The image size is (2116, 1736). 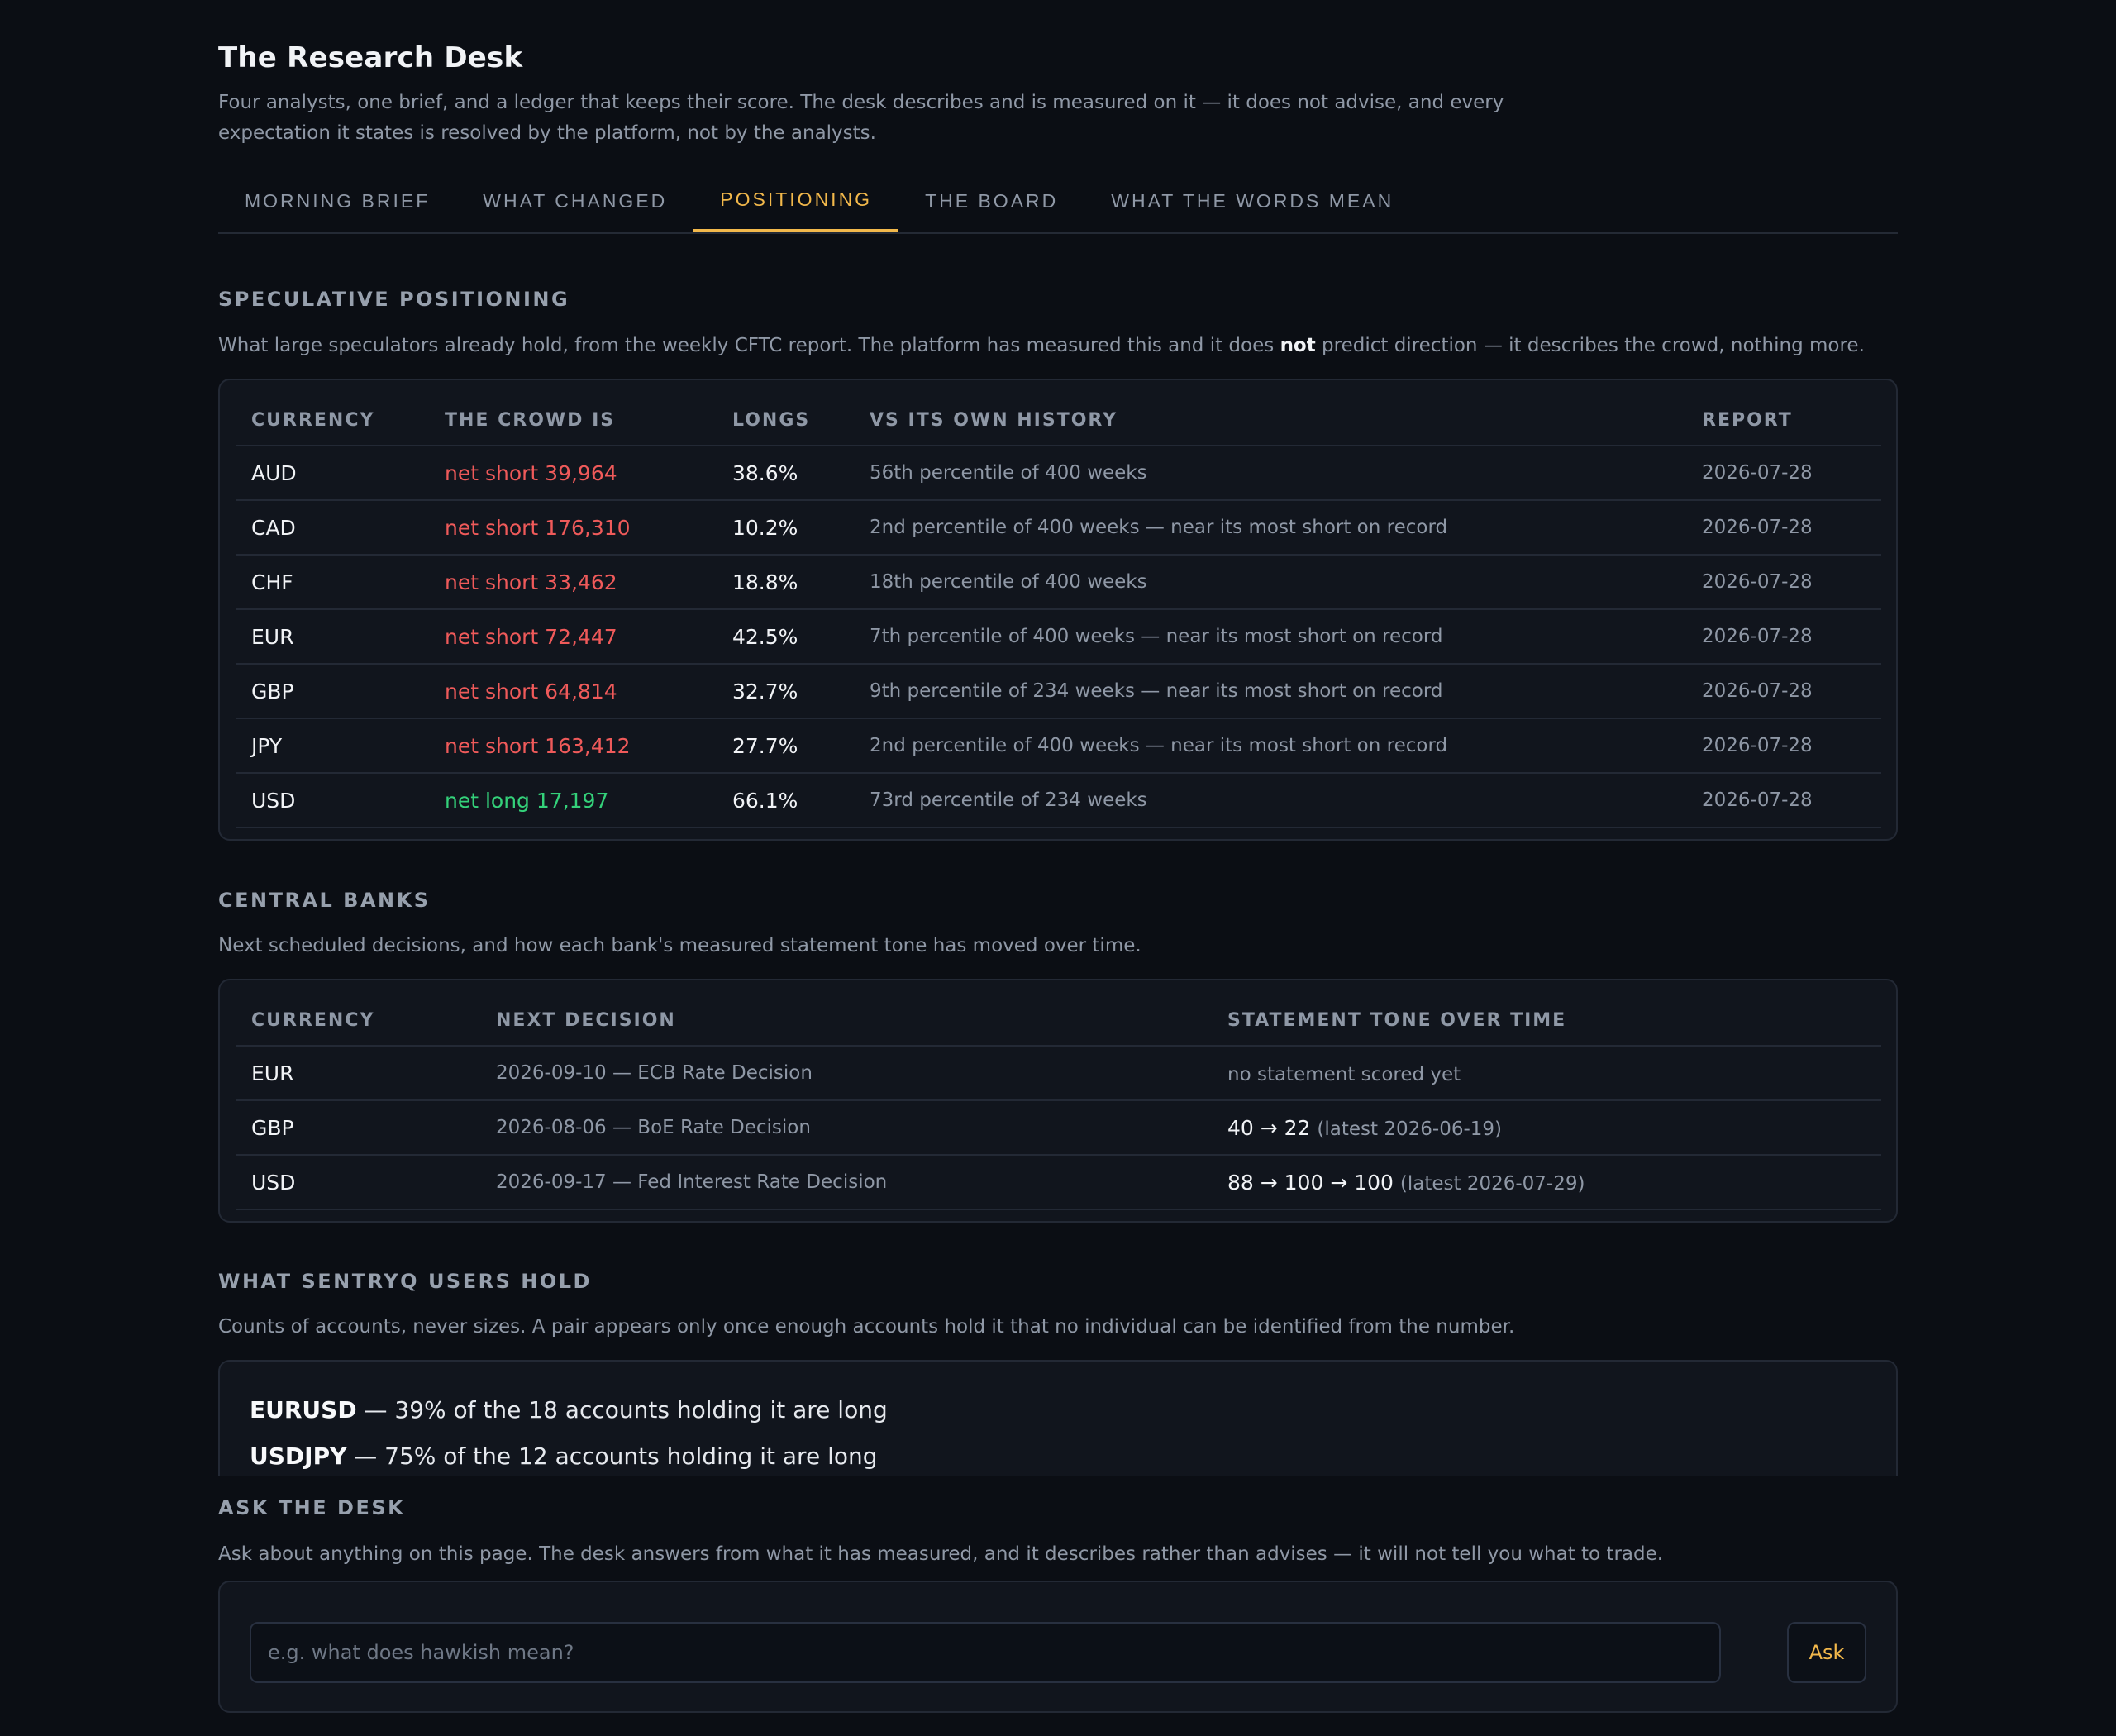 I want to click on ask-input, so click(x=985, y=1652).